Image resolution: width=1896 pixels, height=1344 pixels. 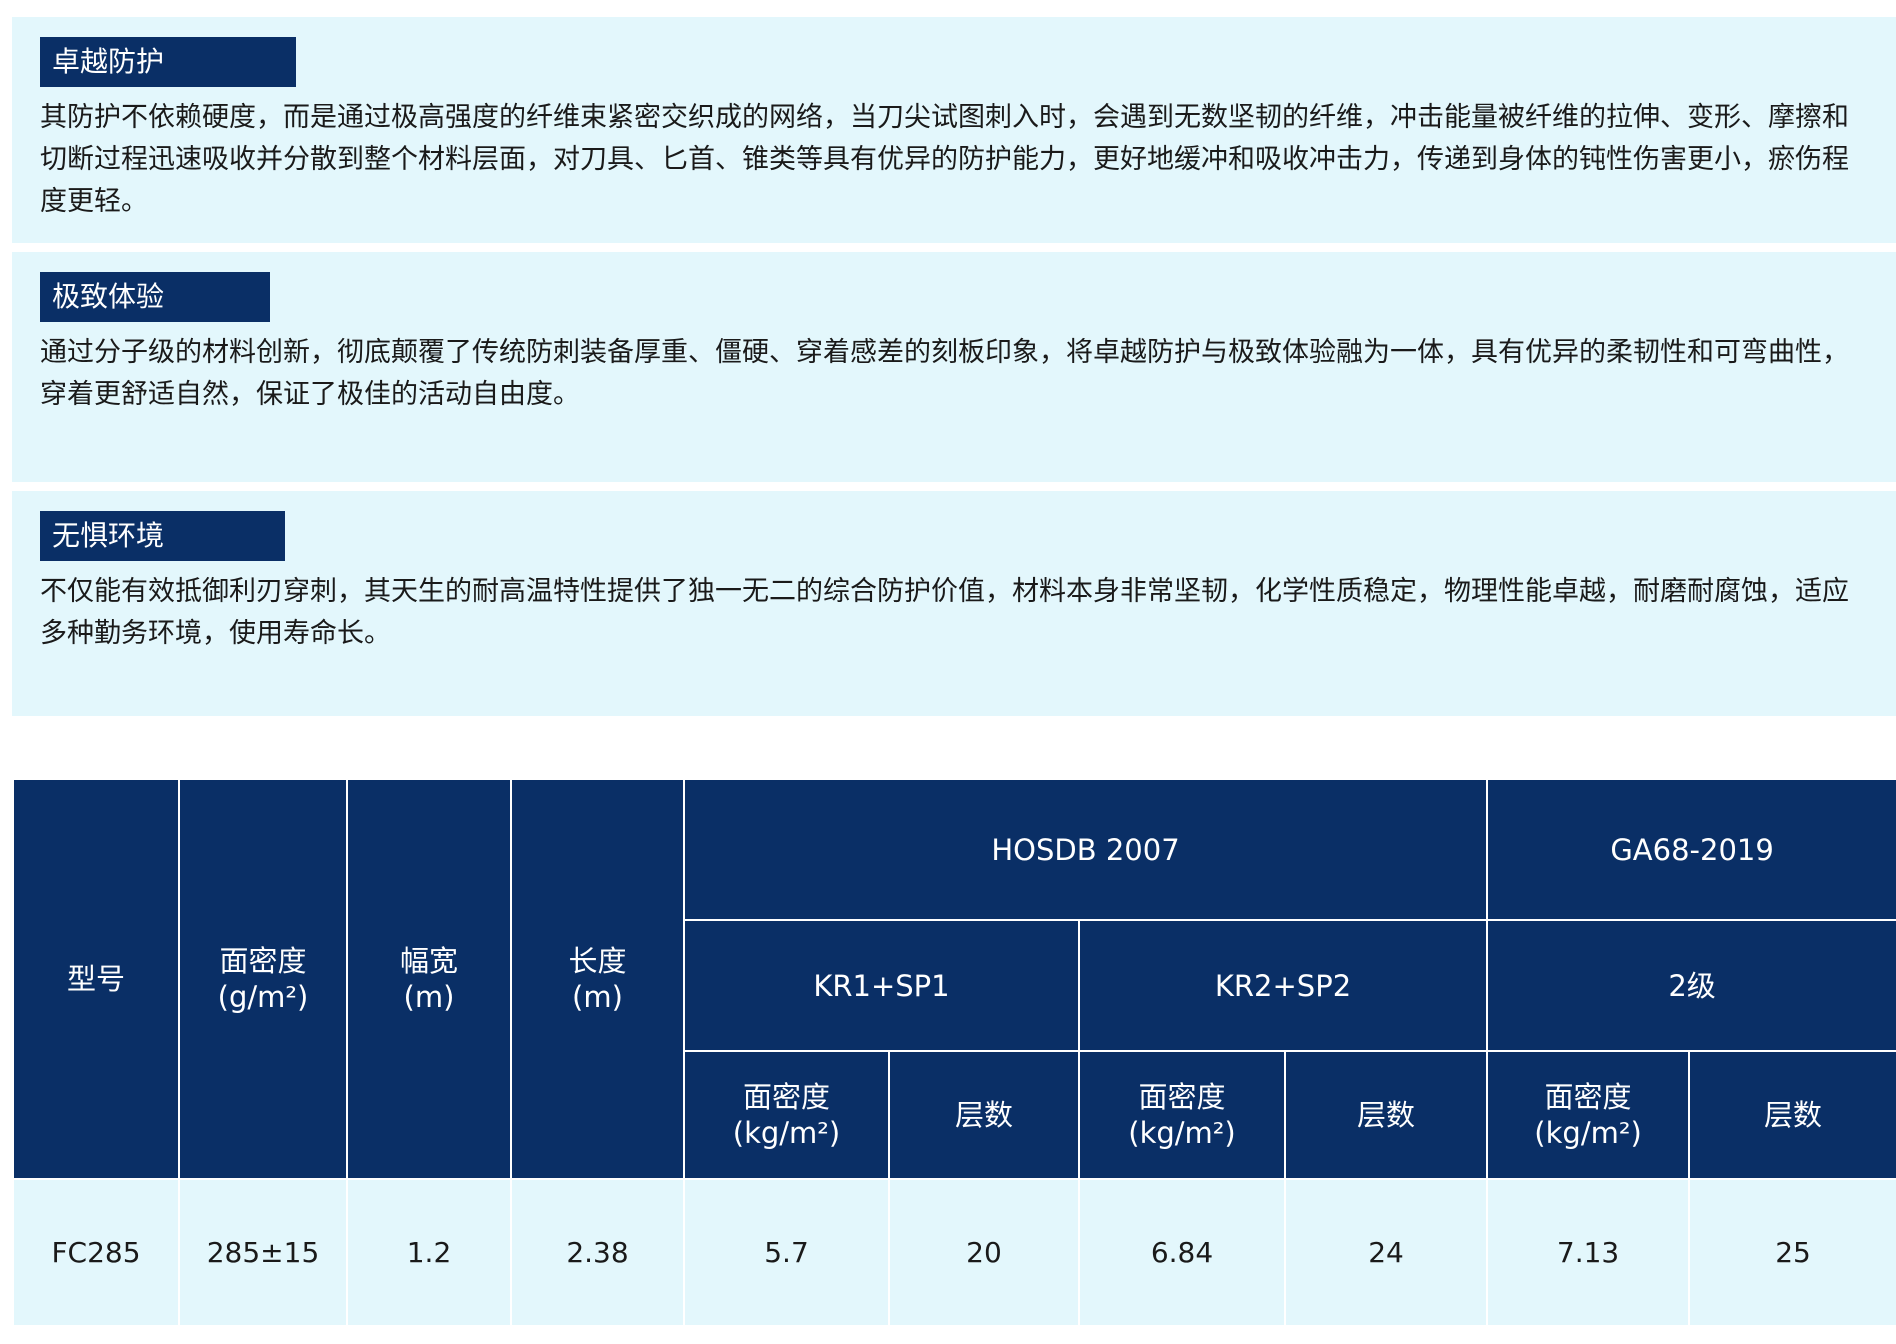 What do you see at coordinates (1792, 1115) in the screenshot?
I see `header-ga-layers: 层数` at bounding box center [1792, 1115].